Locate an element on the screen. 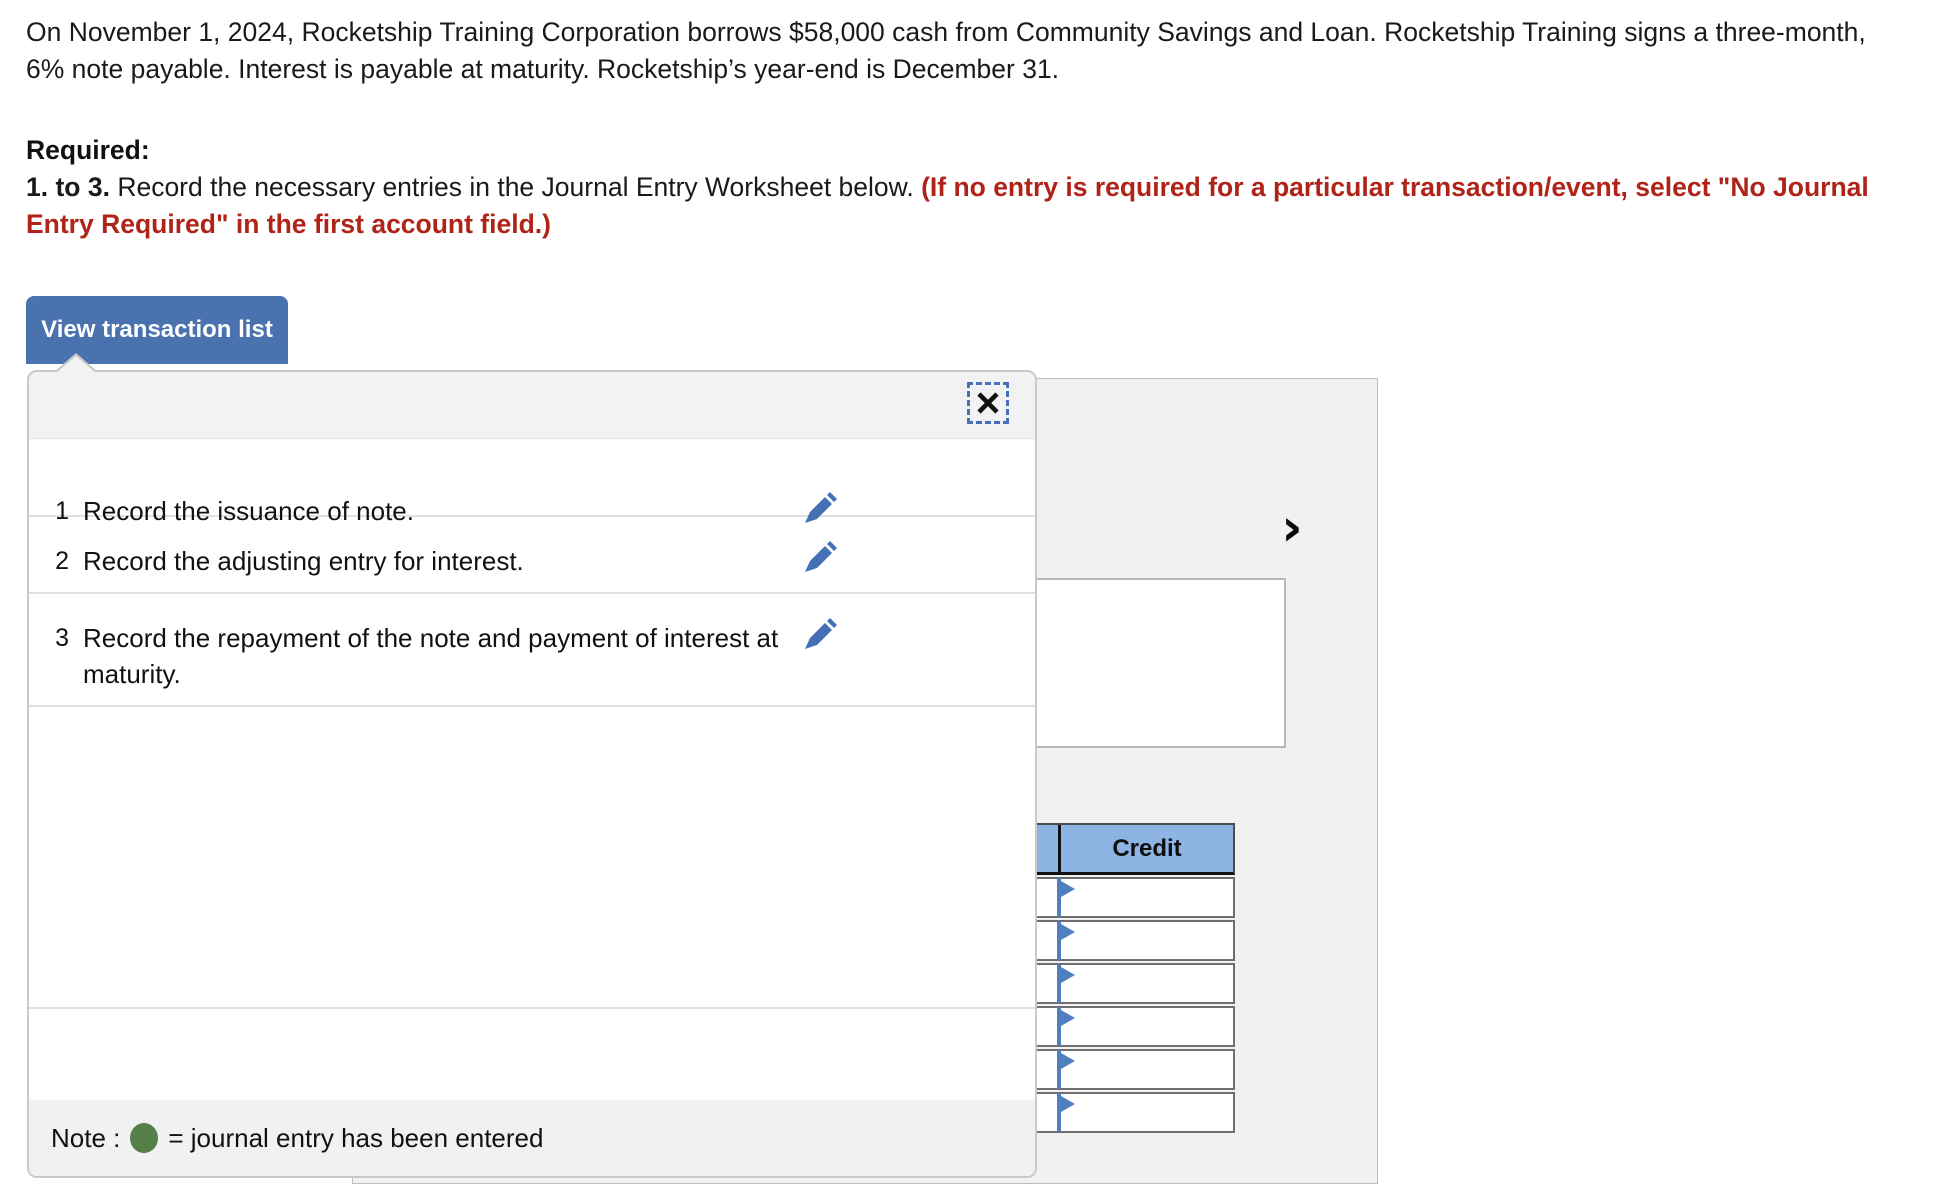 Image resolution: width=1934 pixels, height=1184 pixels. green-dot-icon is located at coordinates (144, 1138).